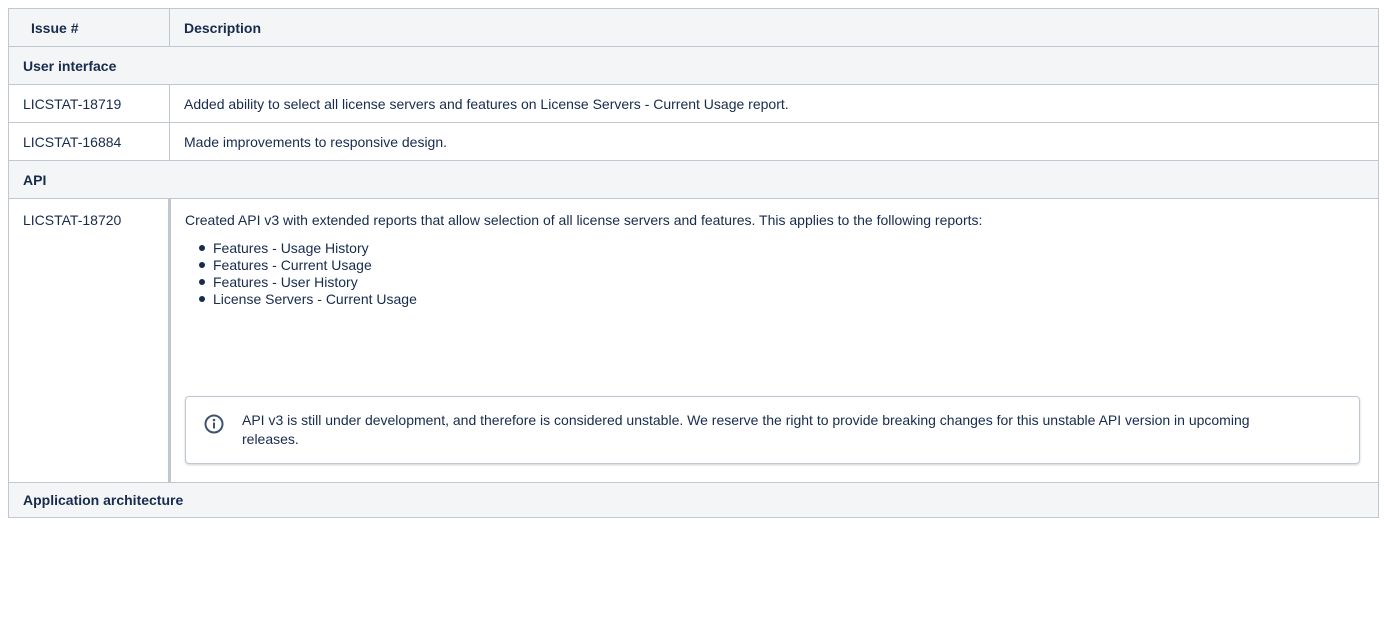  Describe the element at coordinates (315, 299) in the screenshot. I see `list-item-label: License Servers - Current Usage` at that location.